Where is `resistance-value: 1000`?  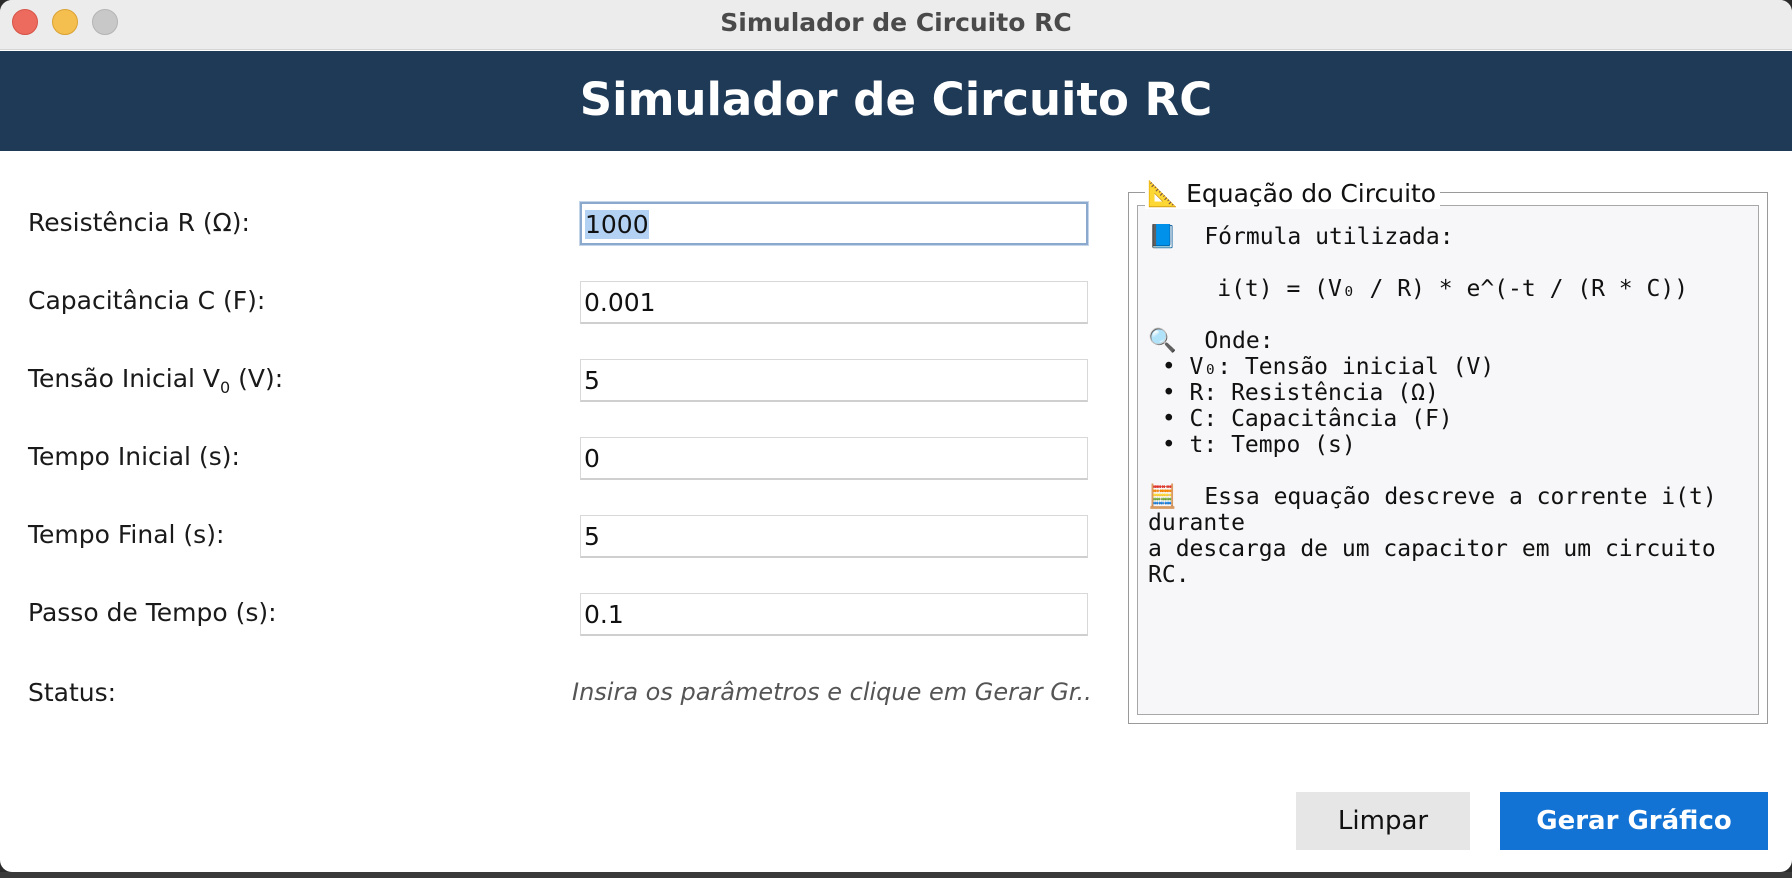 resistance-value: 1000 is located at coordinates (617, 224).